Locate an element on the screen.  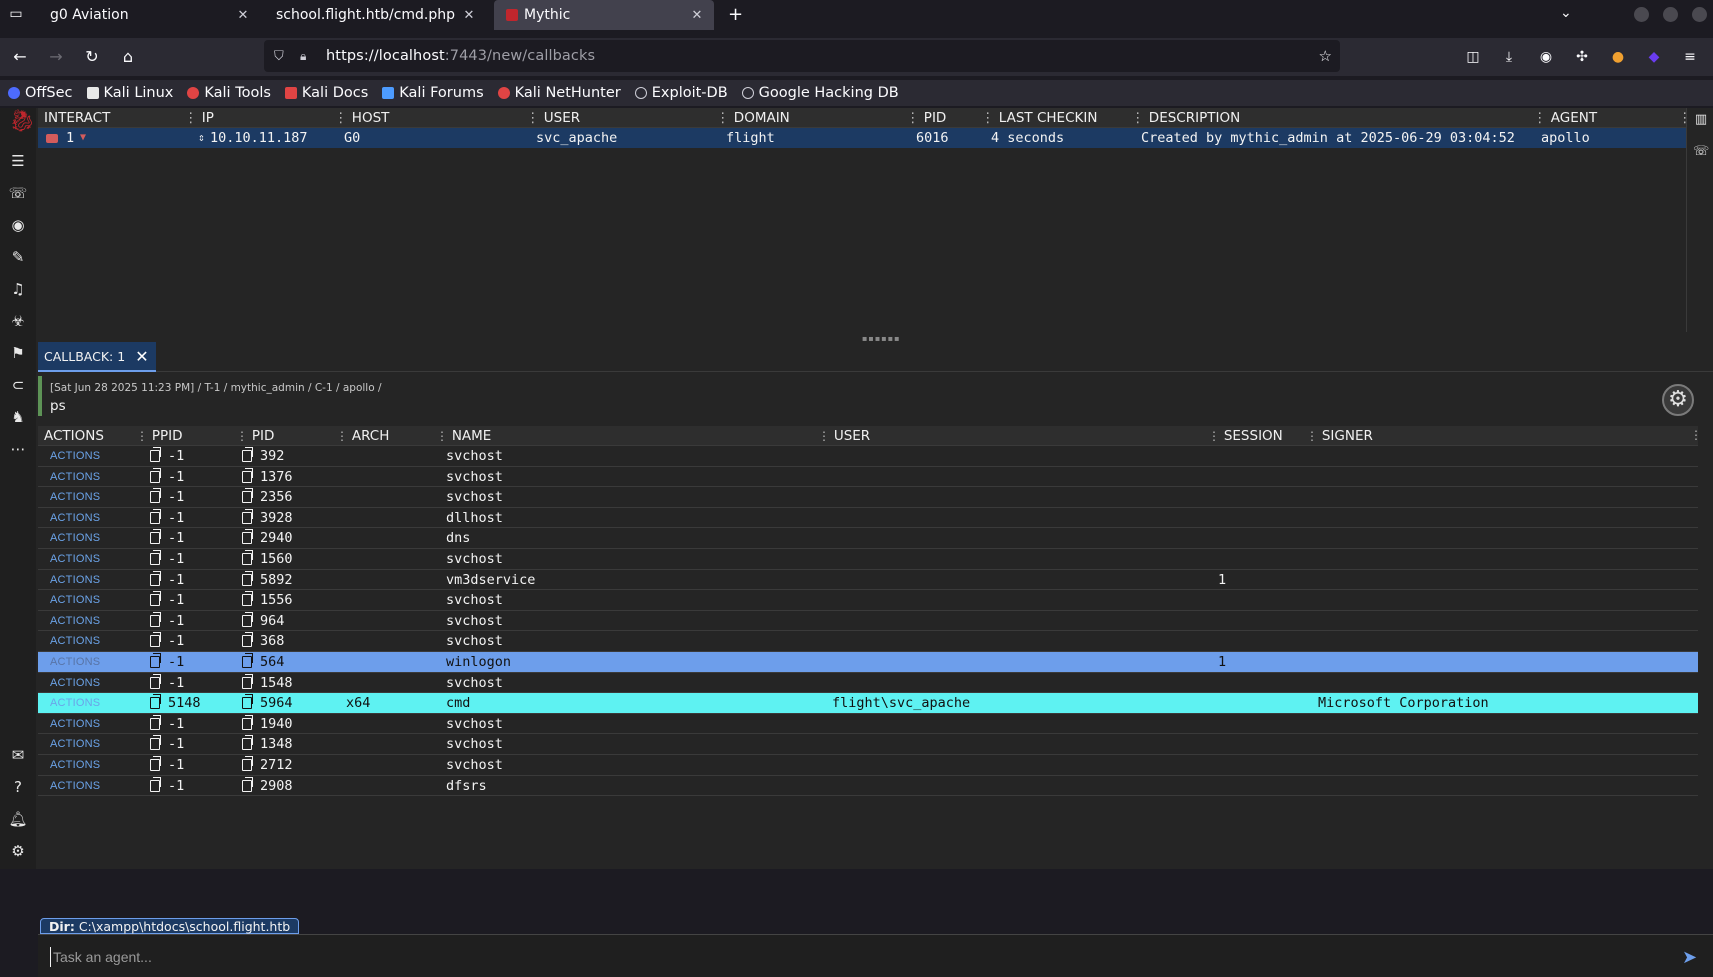
process-row: ACTIONS -1 964 svchost is located at coordinates (868, 621).